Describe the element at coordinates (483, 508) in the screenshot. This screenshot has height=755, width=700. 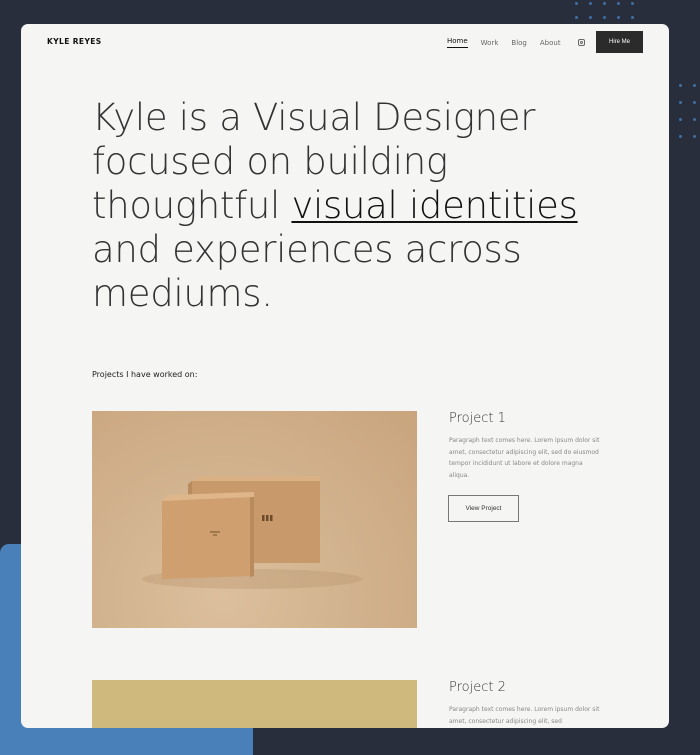
I see `view-project-1-button: View Project` at that location.